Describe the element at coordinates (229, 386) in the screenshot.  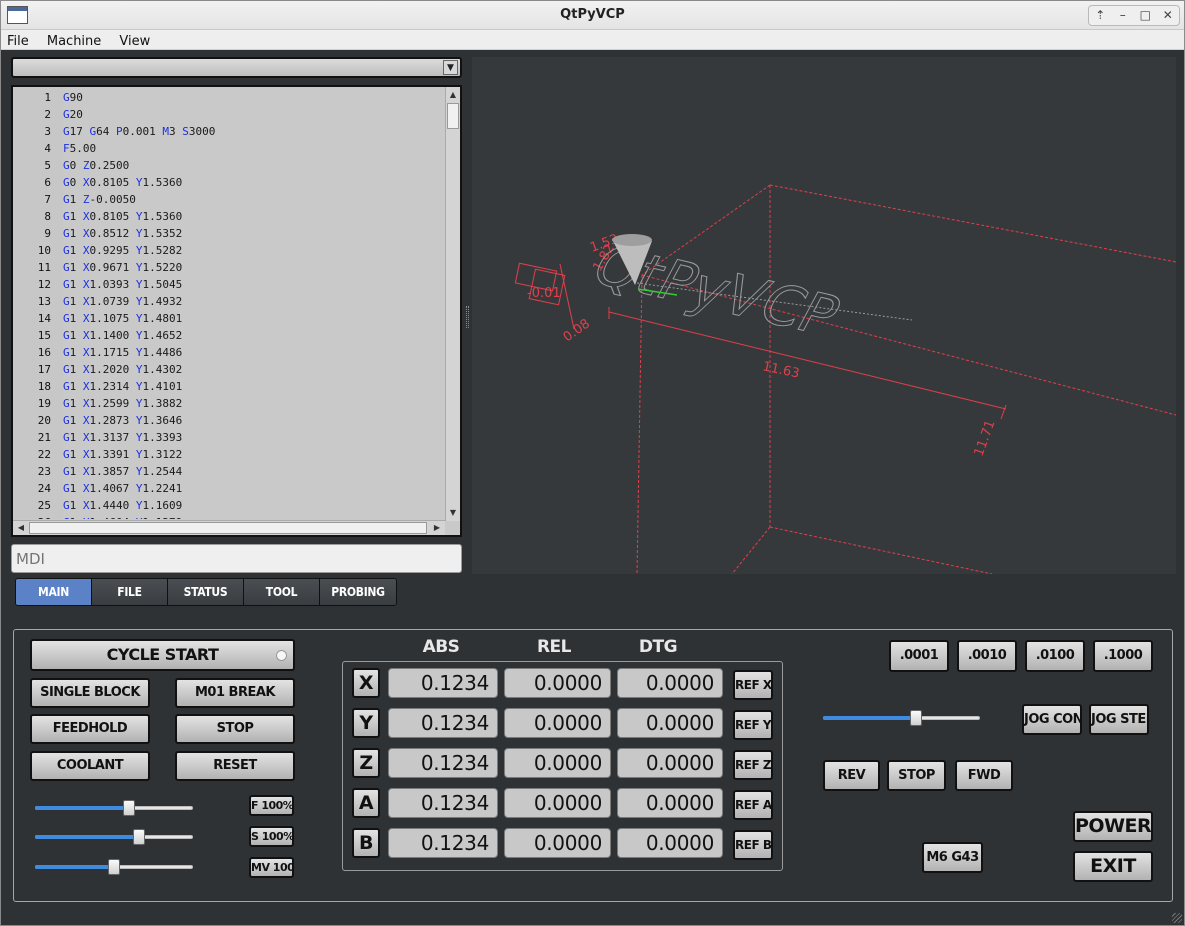
I see `gcode-line: 18 G1 X1.2314 Y1.4101` at that location.